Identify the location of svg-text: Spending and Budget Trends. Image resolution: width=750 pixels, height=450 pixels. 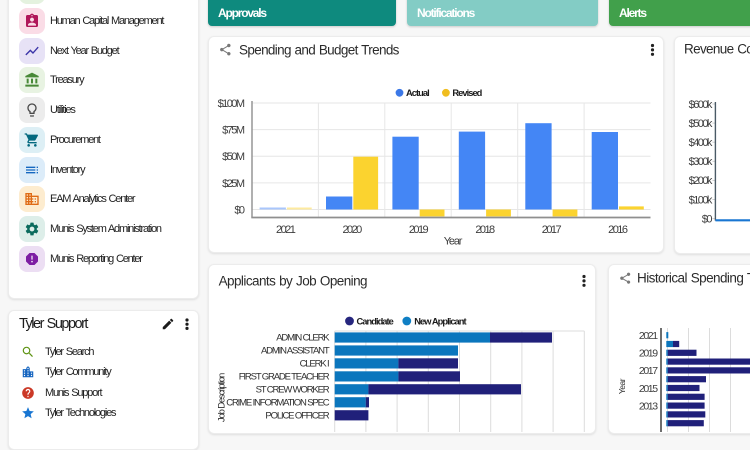
(319, 50).